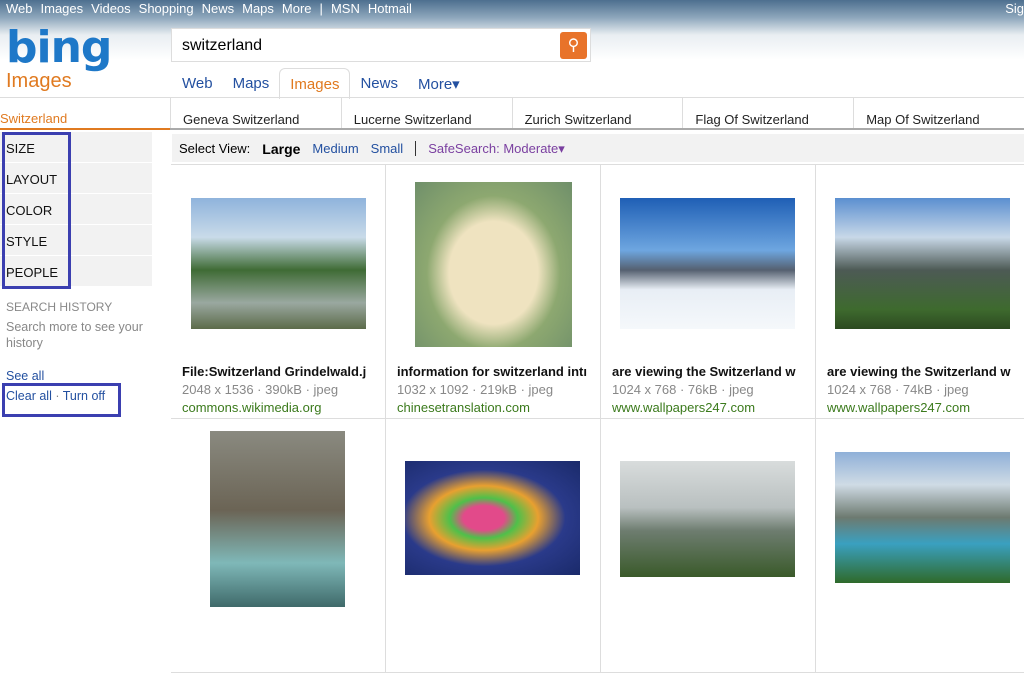  Describe the element at coordinates (345, 8) in the screenshot. I see `top-link-msn: MSN` at that location.